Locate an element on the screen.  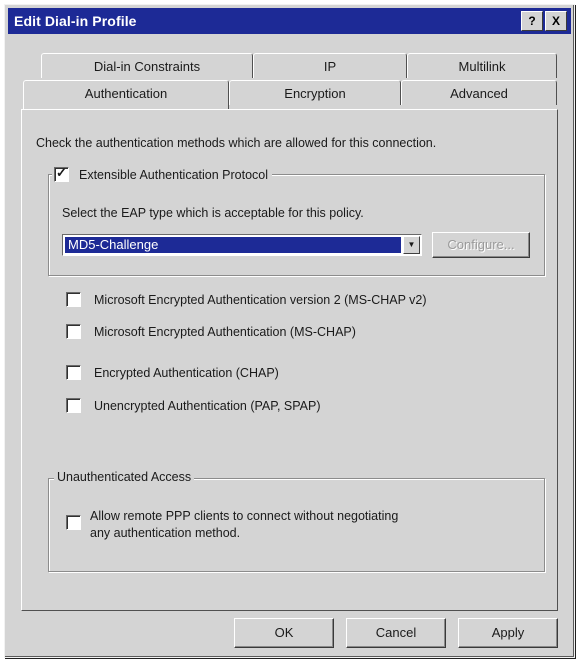
unauth-checkbox is located at coordinates (73, 523).